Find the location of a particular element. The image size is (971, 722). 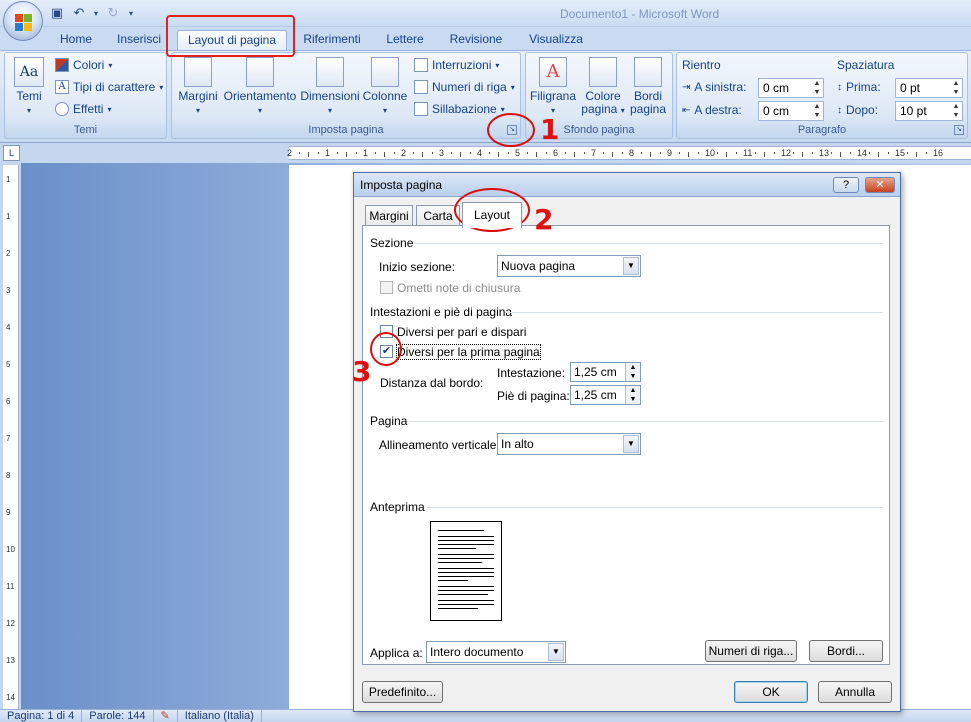

status-lingua: Italiano (Italia) is located at coordinates (220, 716).